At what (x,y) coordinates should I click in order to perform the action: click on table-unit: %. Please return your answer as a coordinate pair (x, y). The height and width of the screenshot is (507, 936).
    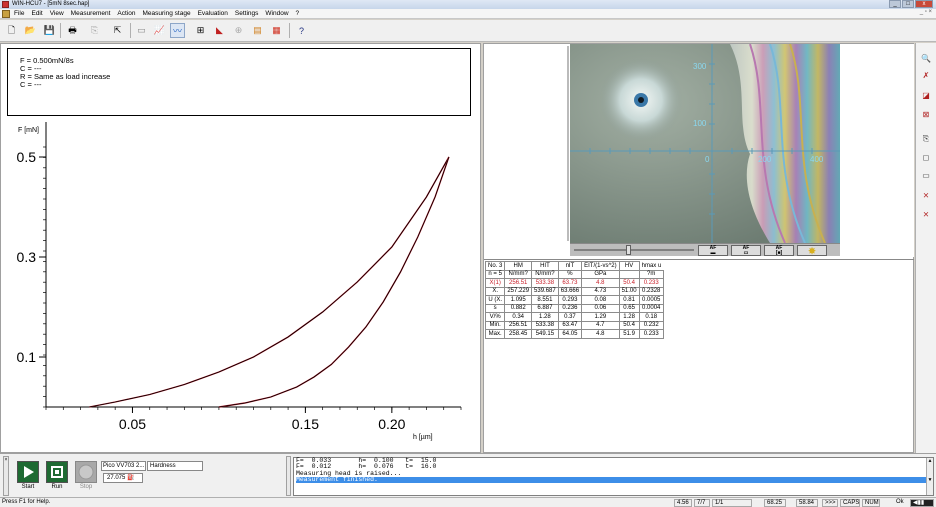
    Looking at the image, I should click on (570, 274).